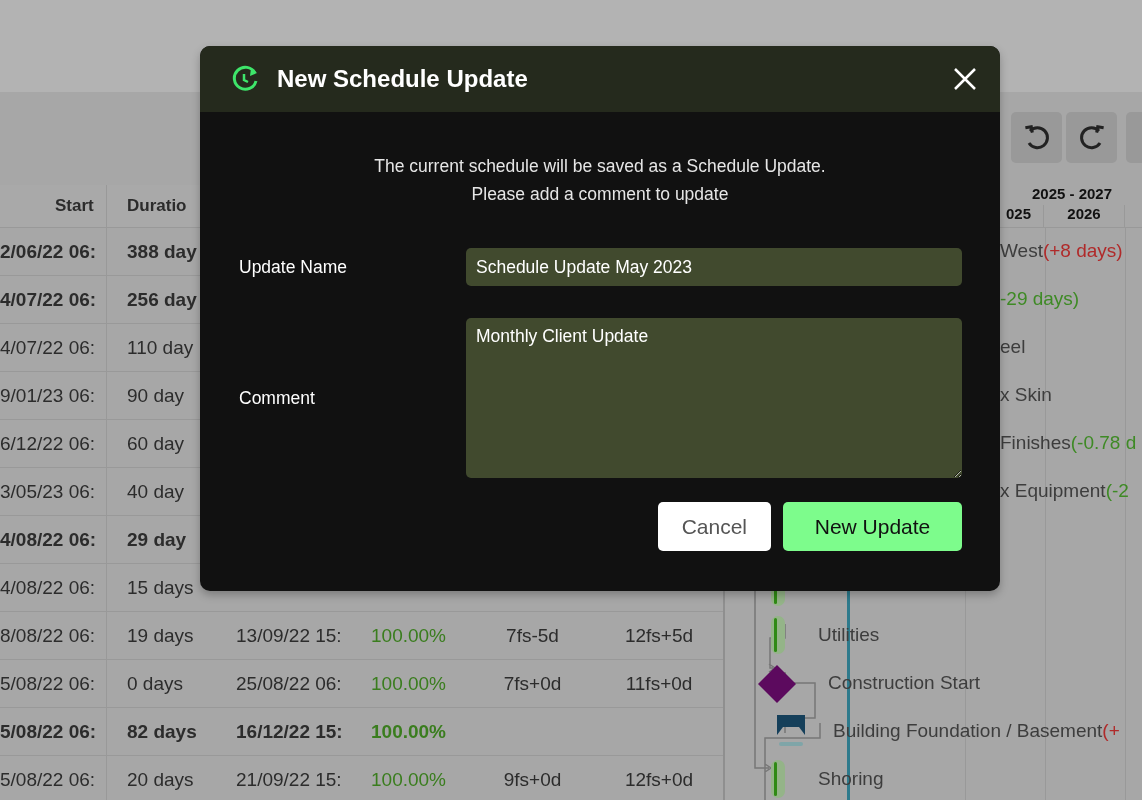  Describe the element at coordinates (361, 636) in the screenshot. I see `table-row: 8/08/22 06: 19 days 13/09/22 15: 100.00% 7fs-5d 12fs+5d` at that location.